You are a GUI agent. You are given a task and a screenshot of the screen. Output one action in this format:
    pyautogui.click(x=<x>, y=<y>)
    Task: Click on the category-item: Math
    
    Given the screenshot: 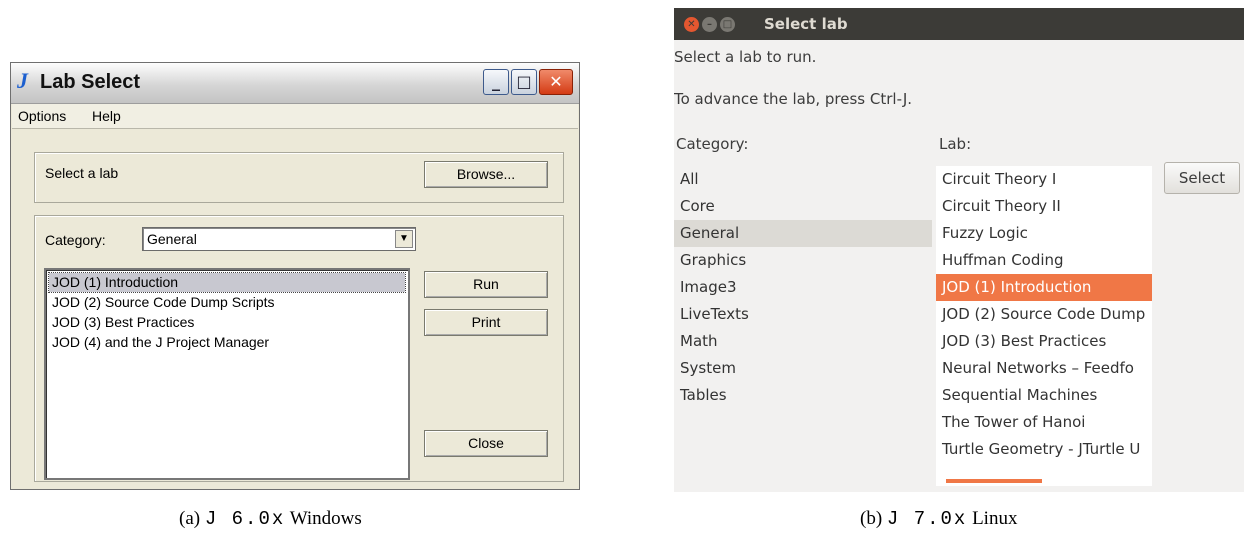 What is the action you would take?
    pyautogui.click(x=803, y=341)
    